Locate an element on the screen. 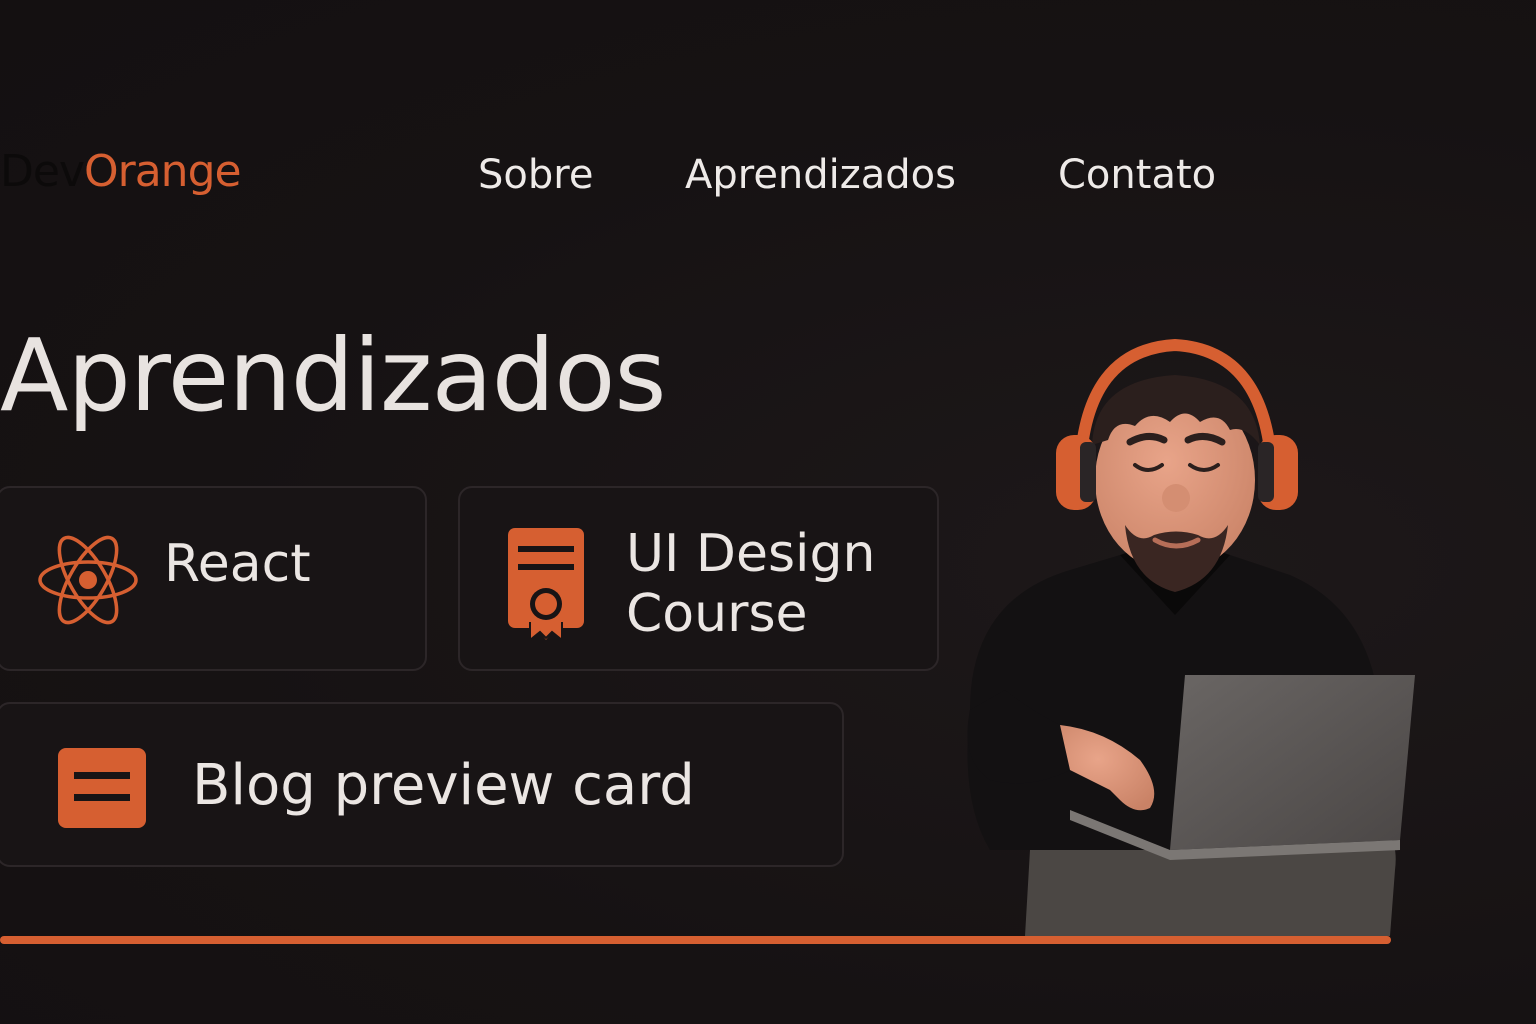  document-lines-icon is located at coordinates (102, 788).